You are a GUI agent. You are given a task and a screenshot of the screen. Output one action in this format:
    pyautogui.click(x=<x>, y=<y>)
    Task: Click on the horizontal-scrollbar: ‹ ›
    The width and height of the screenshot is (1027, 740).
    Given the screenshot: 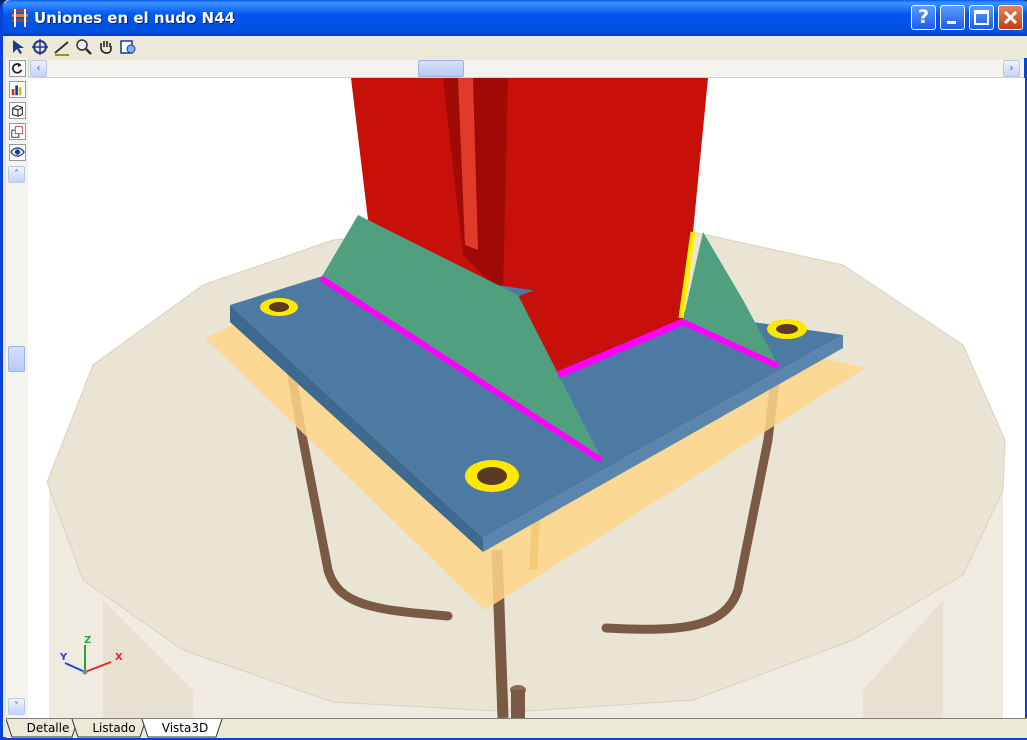 What is the action you would take?
    pyautogui.click(x=525, y=69)
    